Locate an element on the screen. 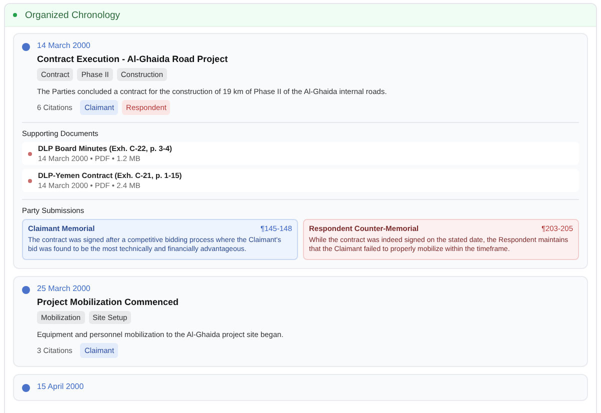  panel-title: Organized Chronology is located at coordinates (72, 15).